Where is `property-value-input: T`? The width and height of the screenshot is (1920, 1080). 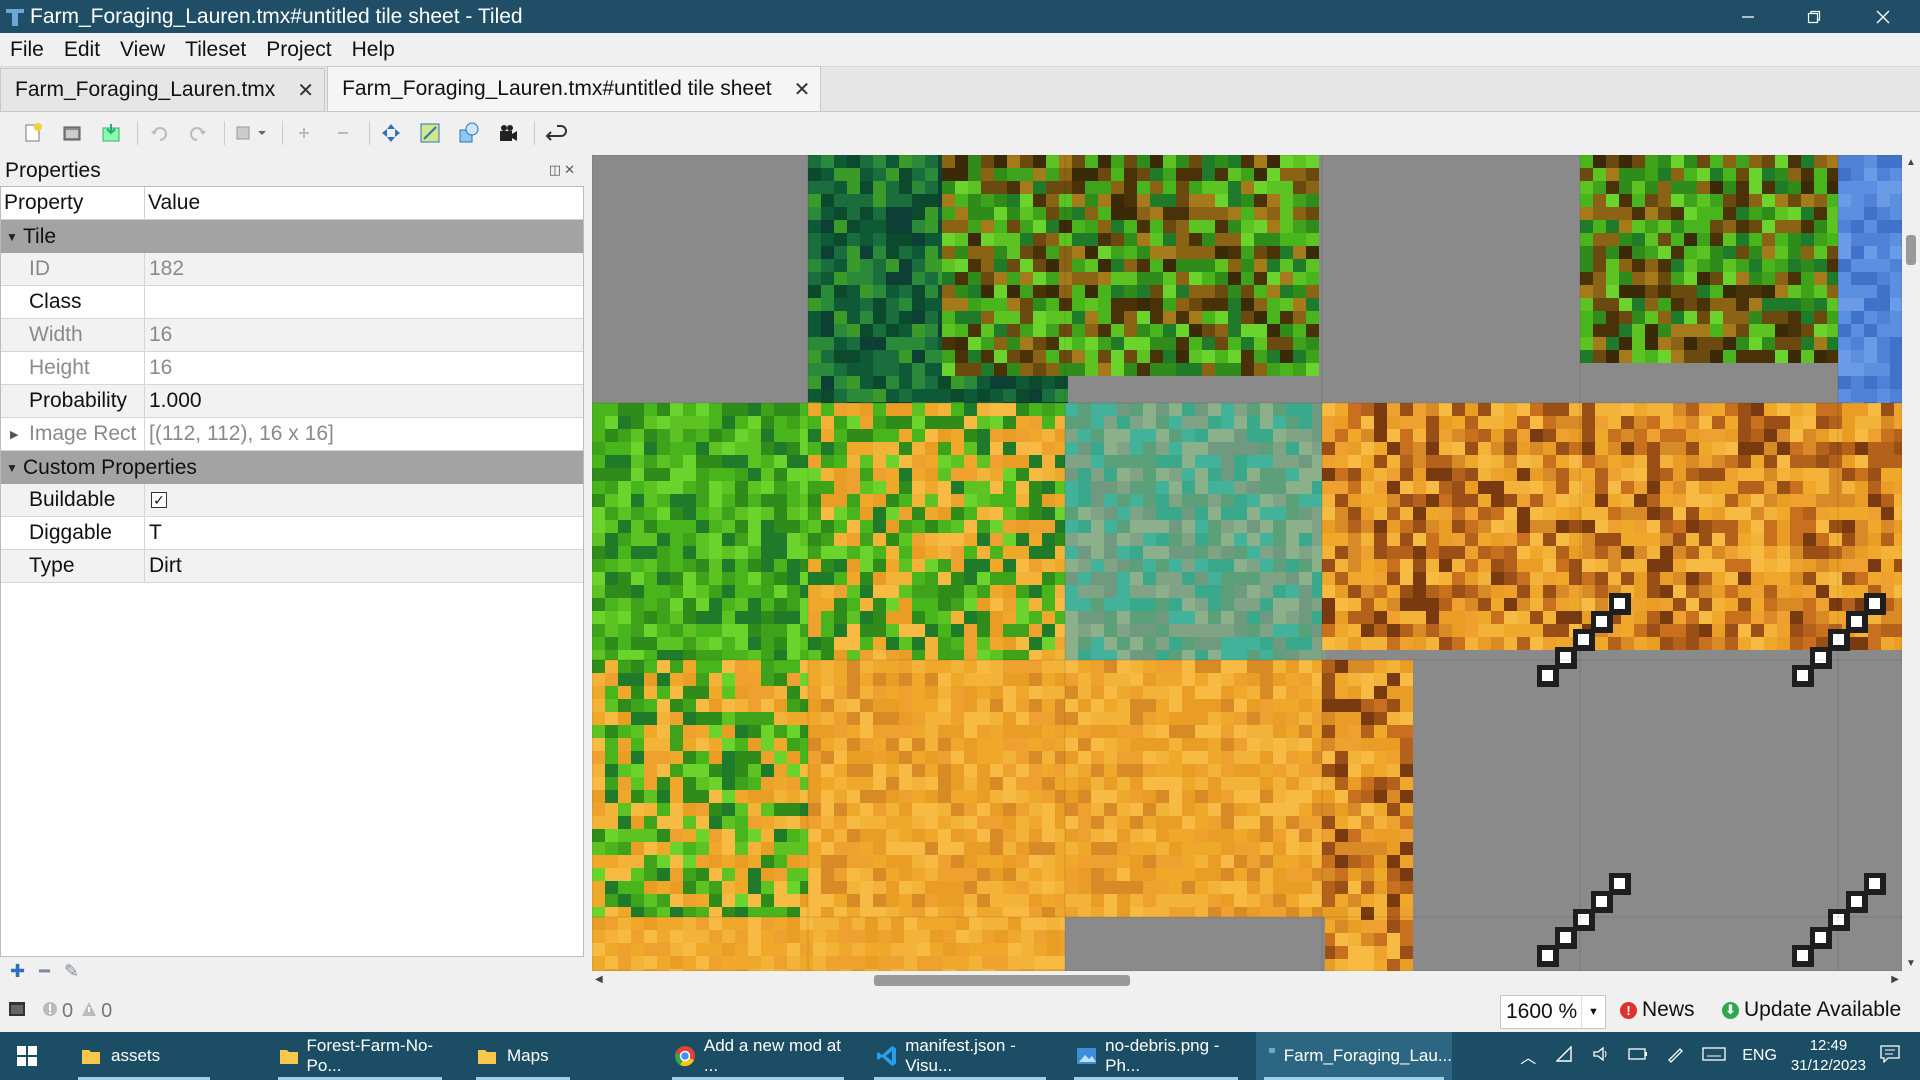 property-value-input: T is located at coordinates (364, 533).